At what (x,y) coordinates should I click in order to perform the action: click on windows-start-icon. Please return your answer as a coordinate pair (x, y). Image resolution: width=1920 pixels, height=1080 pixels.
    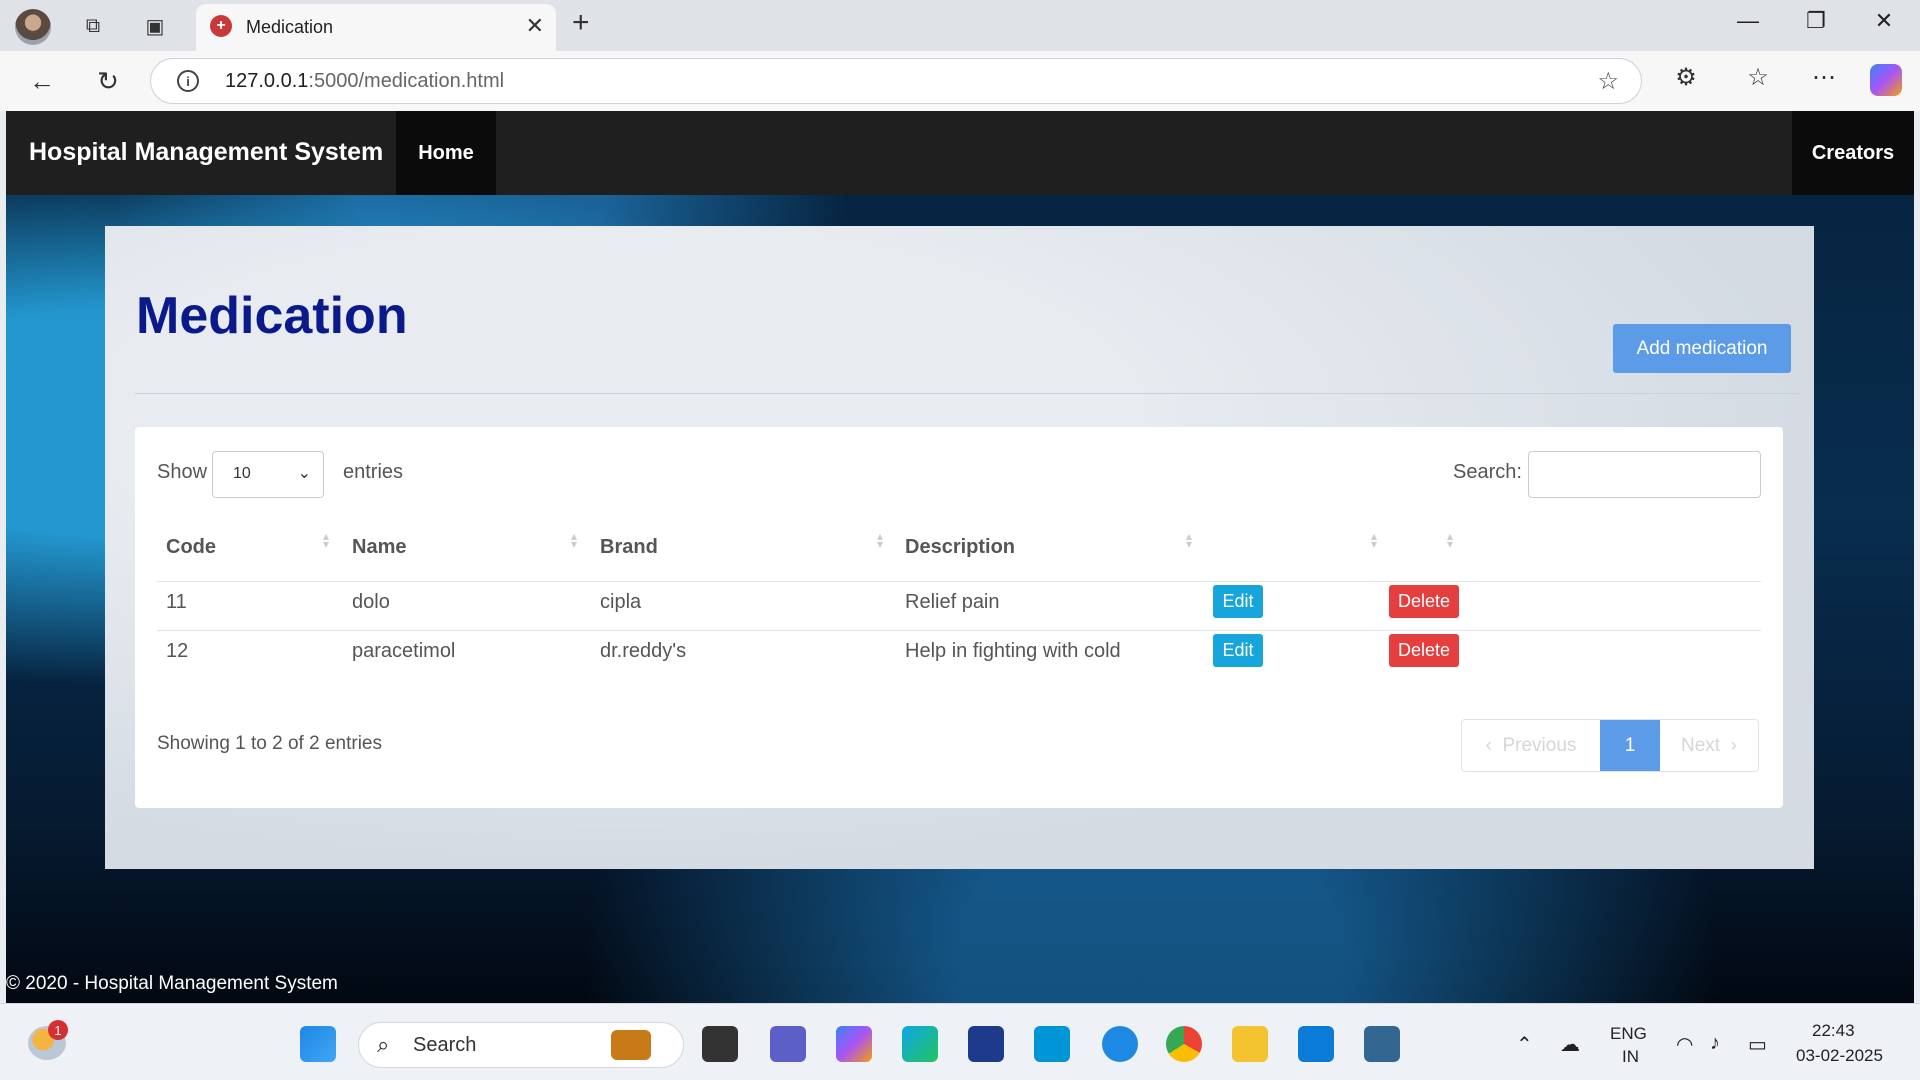
    Looking at the image, I should click on (318, 1044).